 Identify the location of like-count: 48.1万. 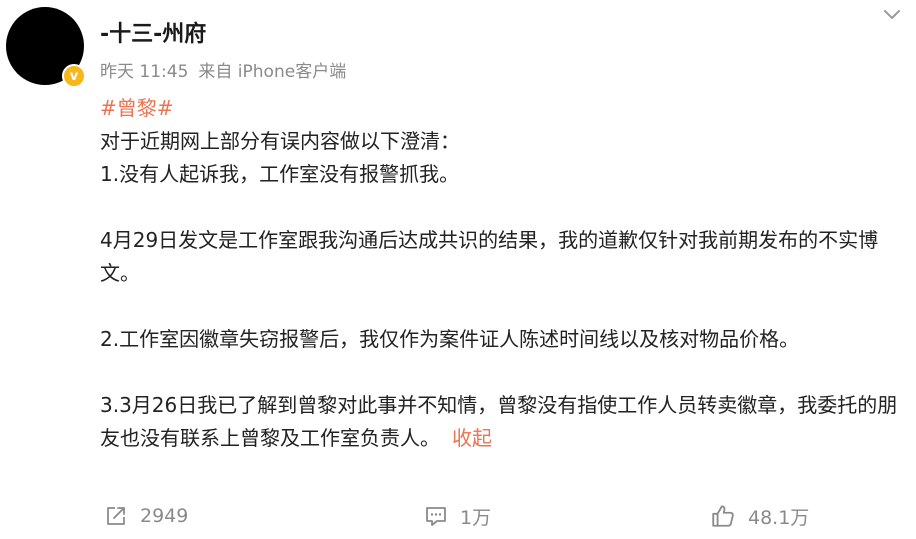
(779, 517).